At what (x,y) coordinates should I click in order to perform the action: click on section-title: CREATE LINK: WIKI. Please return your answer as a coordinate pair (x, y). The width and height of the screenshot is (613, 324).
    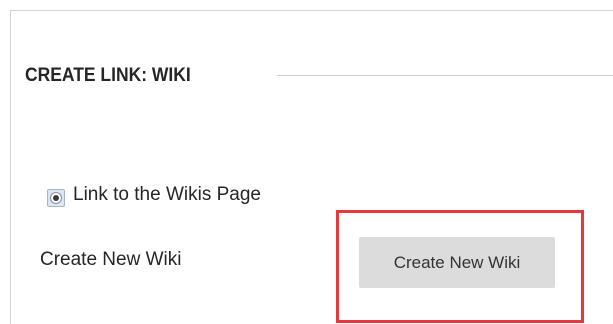
    Looking at the image, I should click on (108, 75).